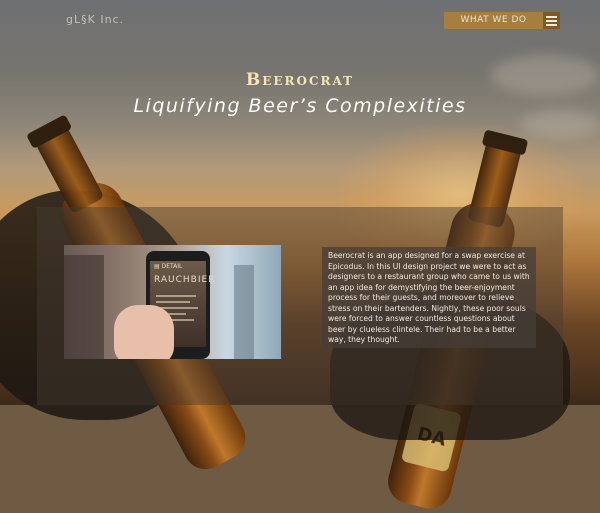 The height and width of the screenshot is (513, 600). I want to click on page-title: Beerocrat, so click(300, 80).